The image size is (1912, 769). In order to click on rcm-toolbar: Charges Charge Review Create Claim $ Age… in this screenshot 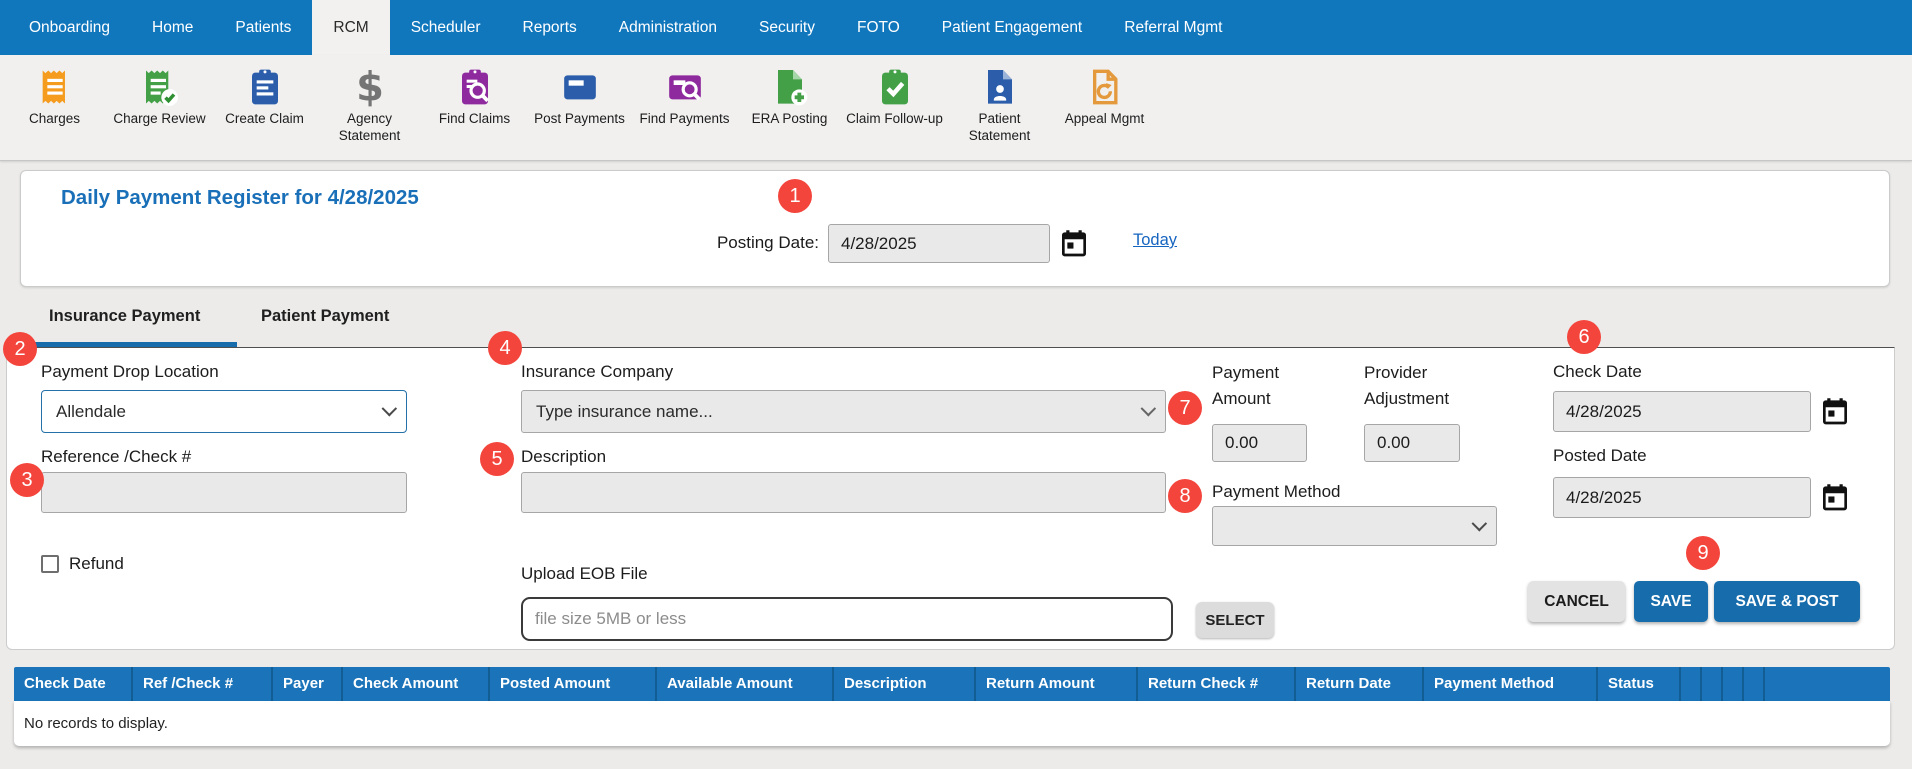, I will do `click(956, 108)`.